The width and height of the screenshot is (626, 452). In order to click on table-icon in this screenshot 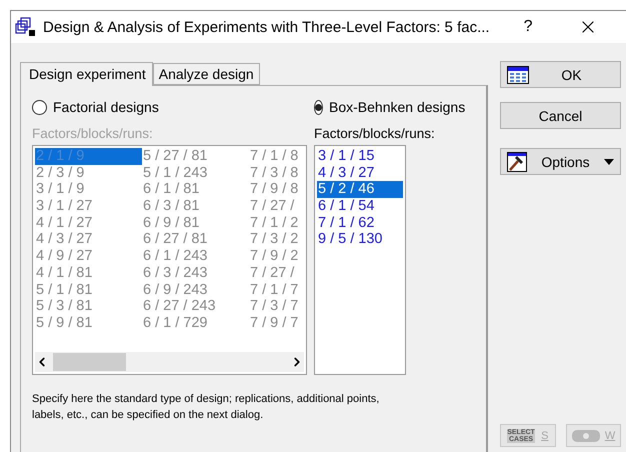, I will do `click(518, 75)`.